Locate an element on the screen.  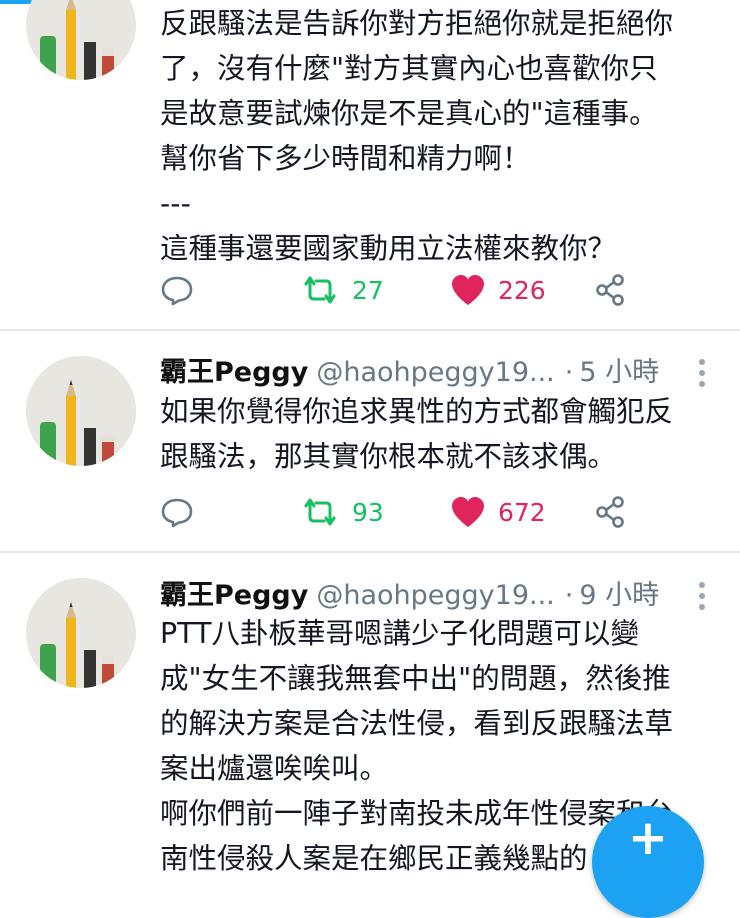
tweet-text-line: 如果你覺得你追求異性的方式都會觸犯反 is located at coordinates (417, 411).